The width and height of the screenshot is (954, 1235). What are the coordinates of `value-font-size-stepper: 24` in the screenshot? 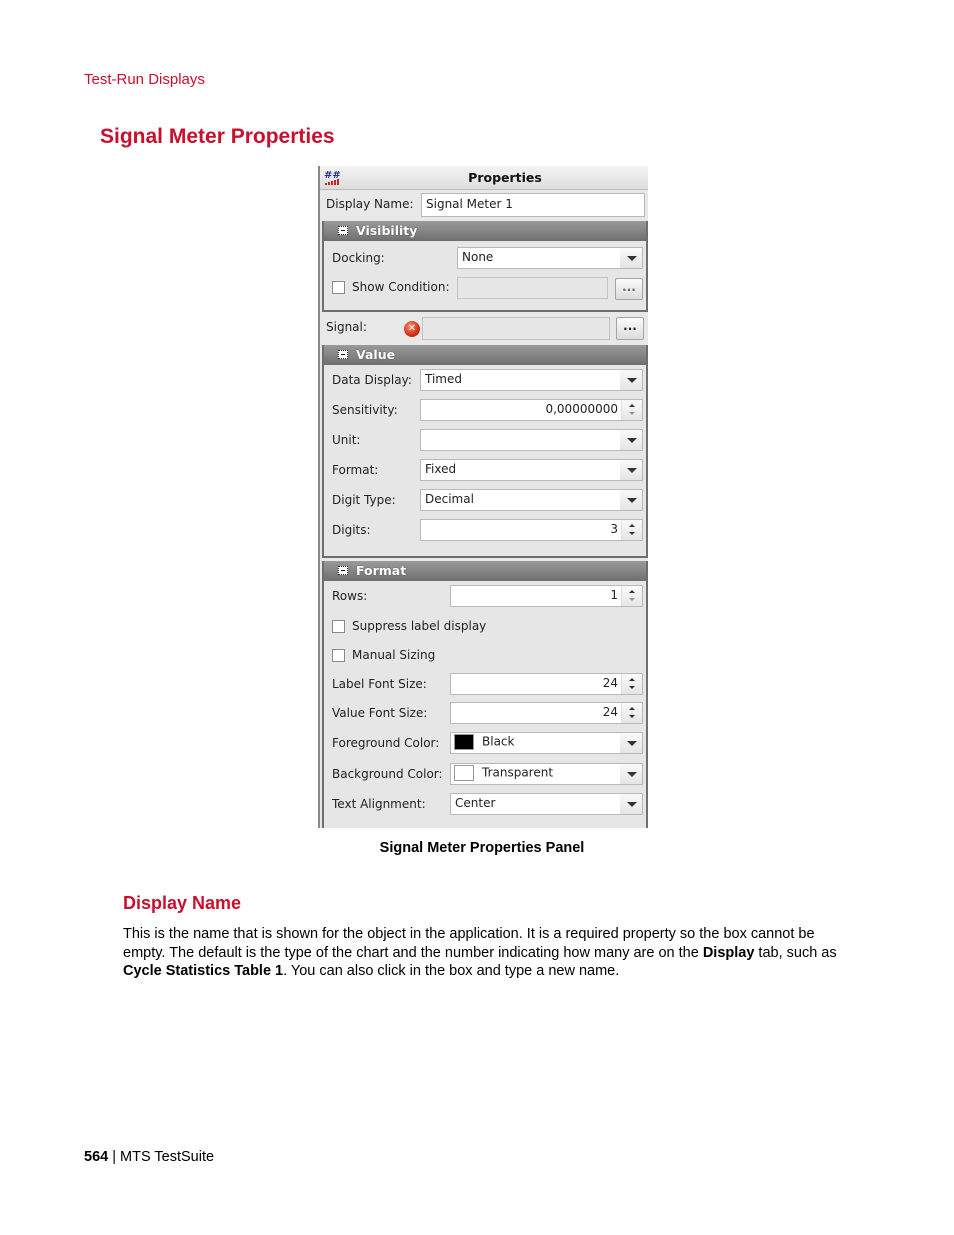 It's located at (546, 713).